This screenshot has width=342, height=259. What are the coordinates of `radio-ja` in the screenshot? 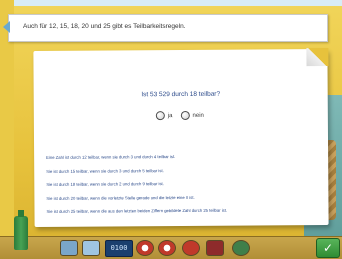 It's located at (160, 116).